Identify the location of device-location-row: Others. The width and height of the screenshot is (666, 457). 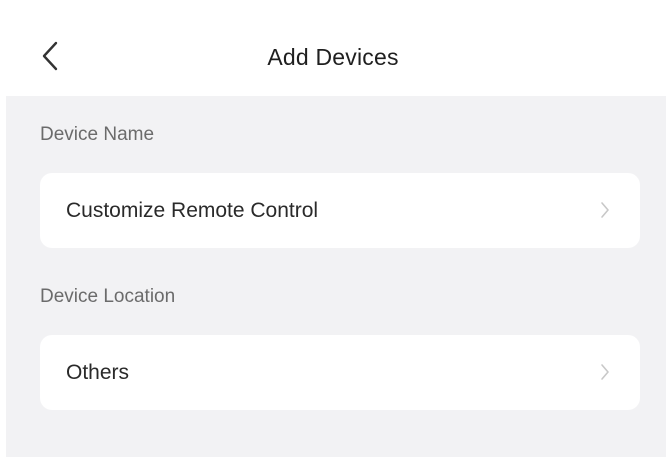
(340, 372).